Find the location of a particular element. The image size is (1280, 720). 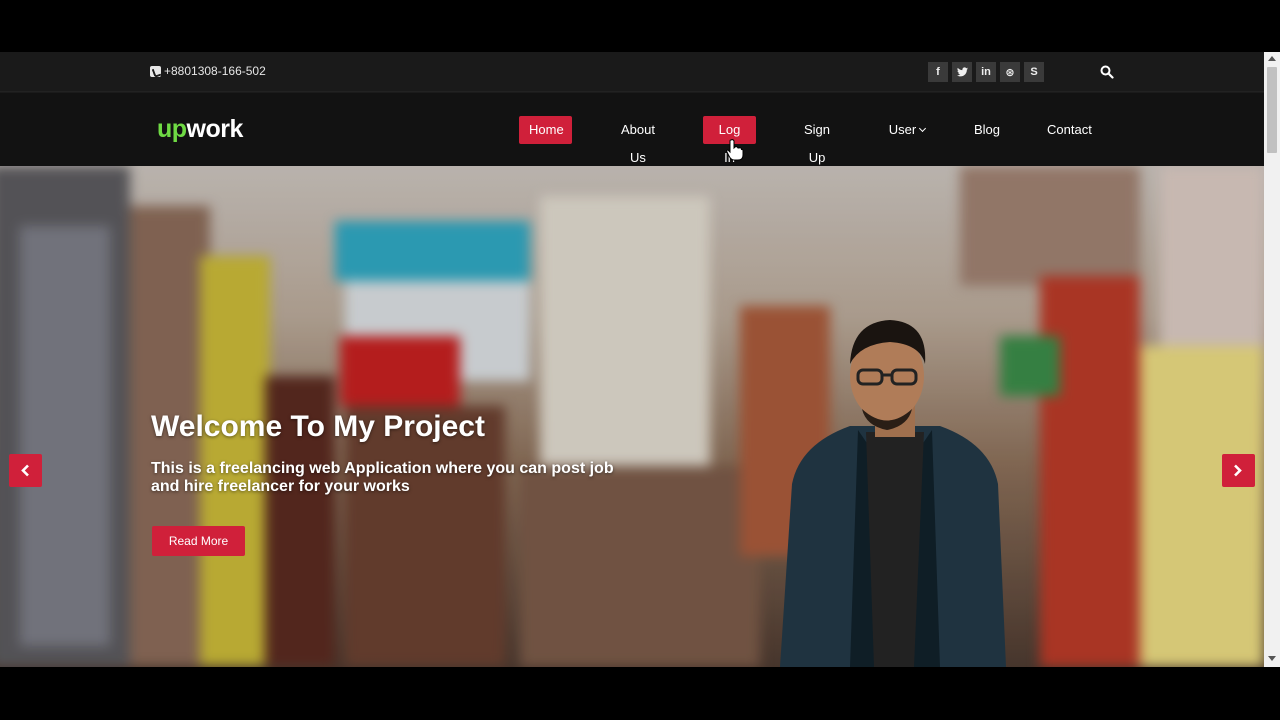

scroll-down-arrow-icon is located at coordinates (1272, 658).